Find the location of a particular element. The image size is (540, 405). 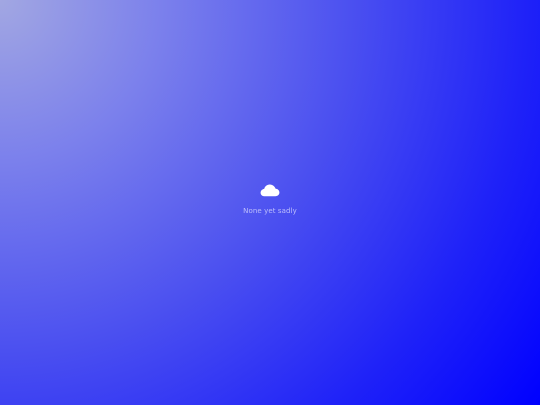

empty-state: None yet sadly is located at coordinates (270, 199).